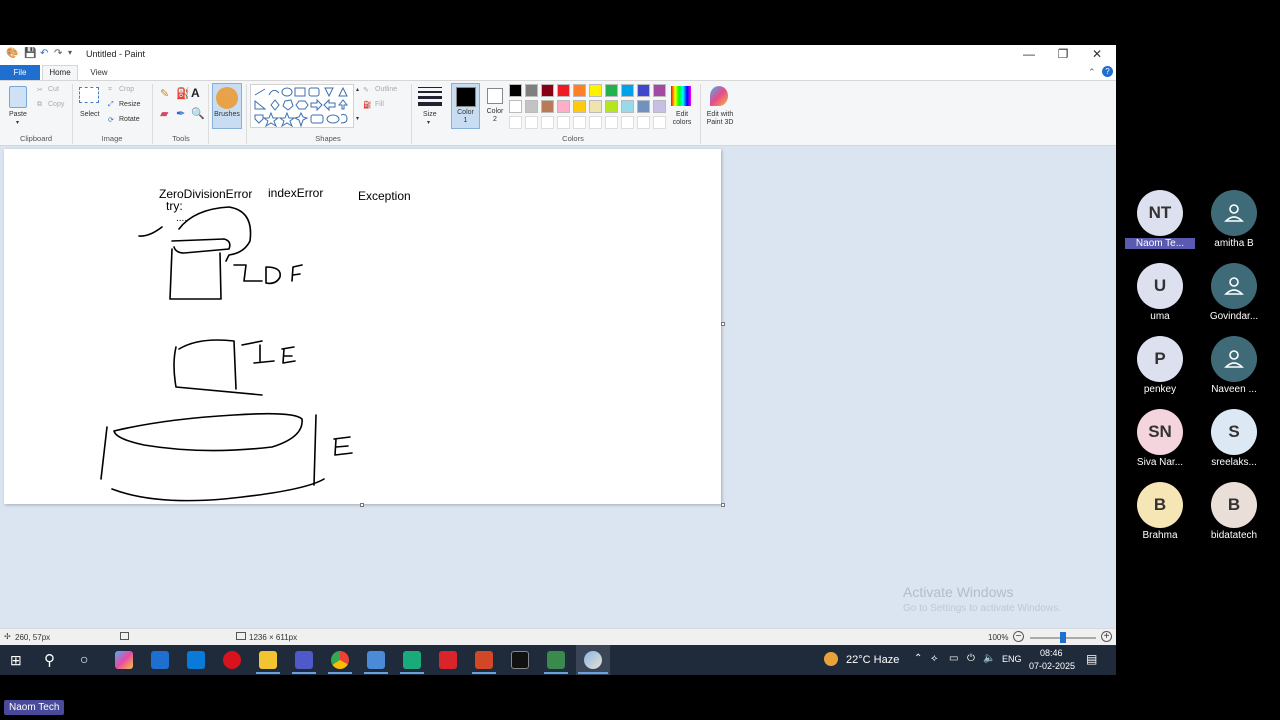 The image size is (1280, 720). I want to click on text-tool-icon: A, so click(195, 93).